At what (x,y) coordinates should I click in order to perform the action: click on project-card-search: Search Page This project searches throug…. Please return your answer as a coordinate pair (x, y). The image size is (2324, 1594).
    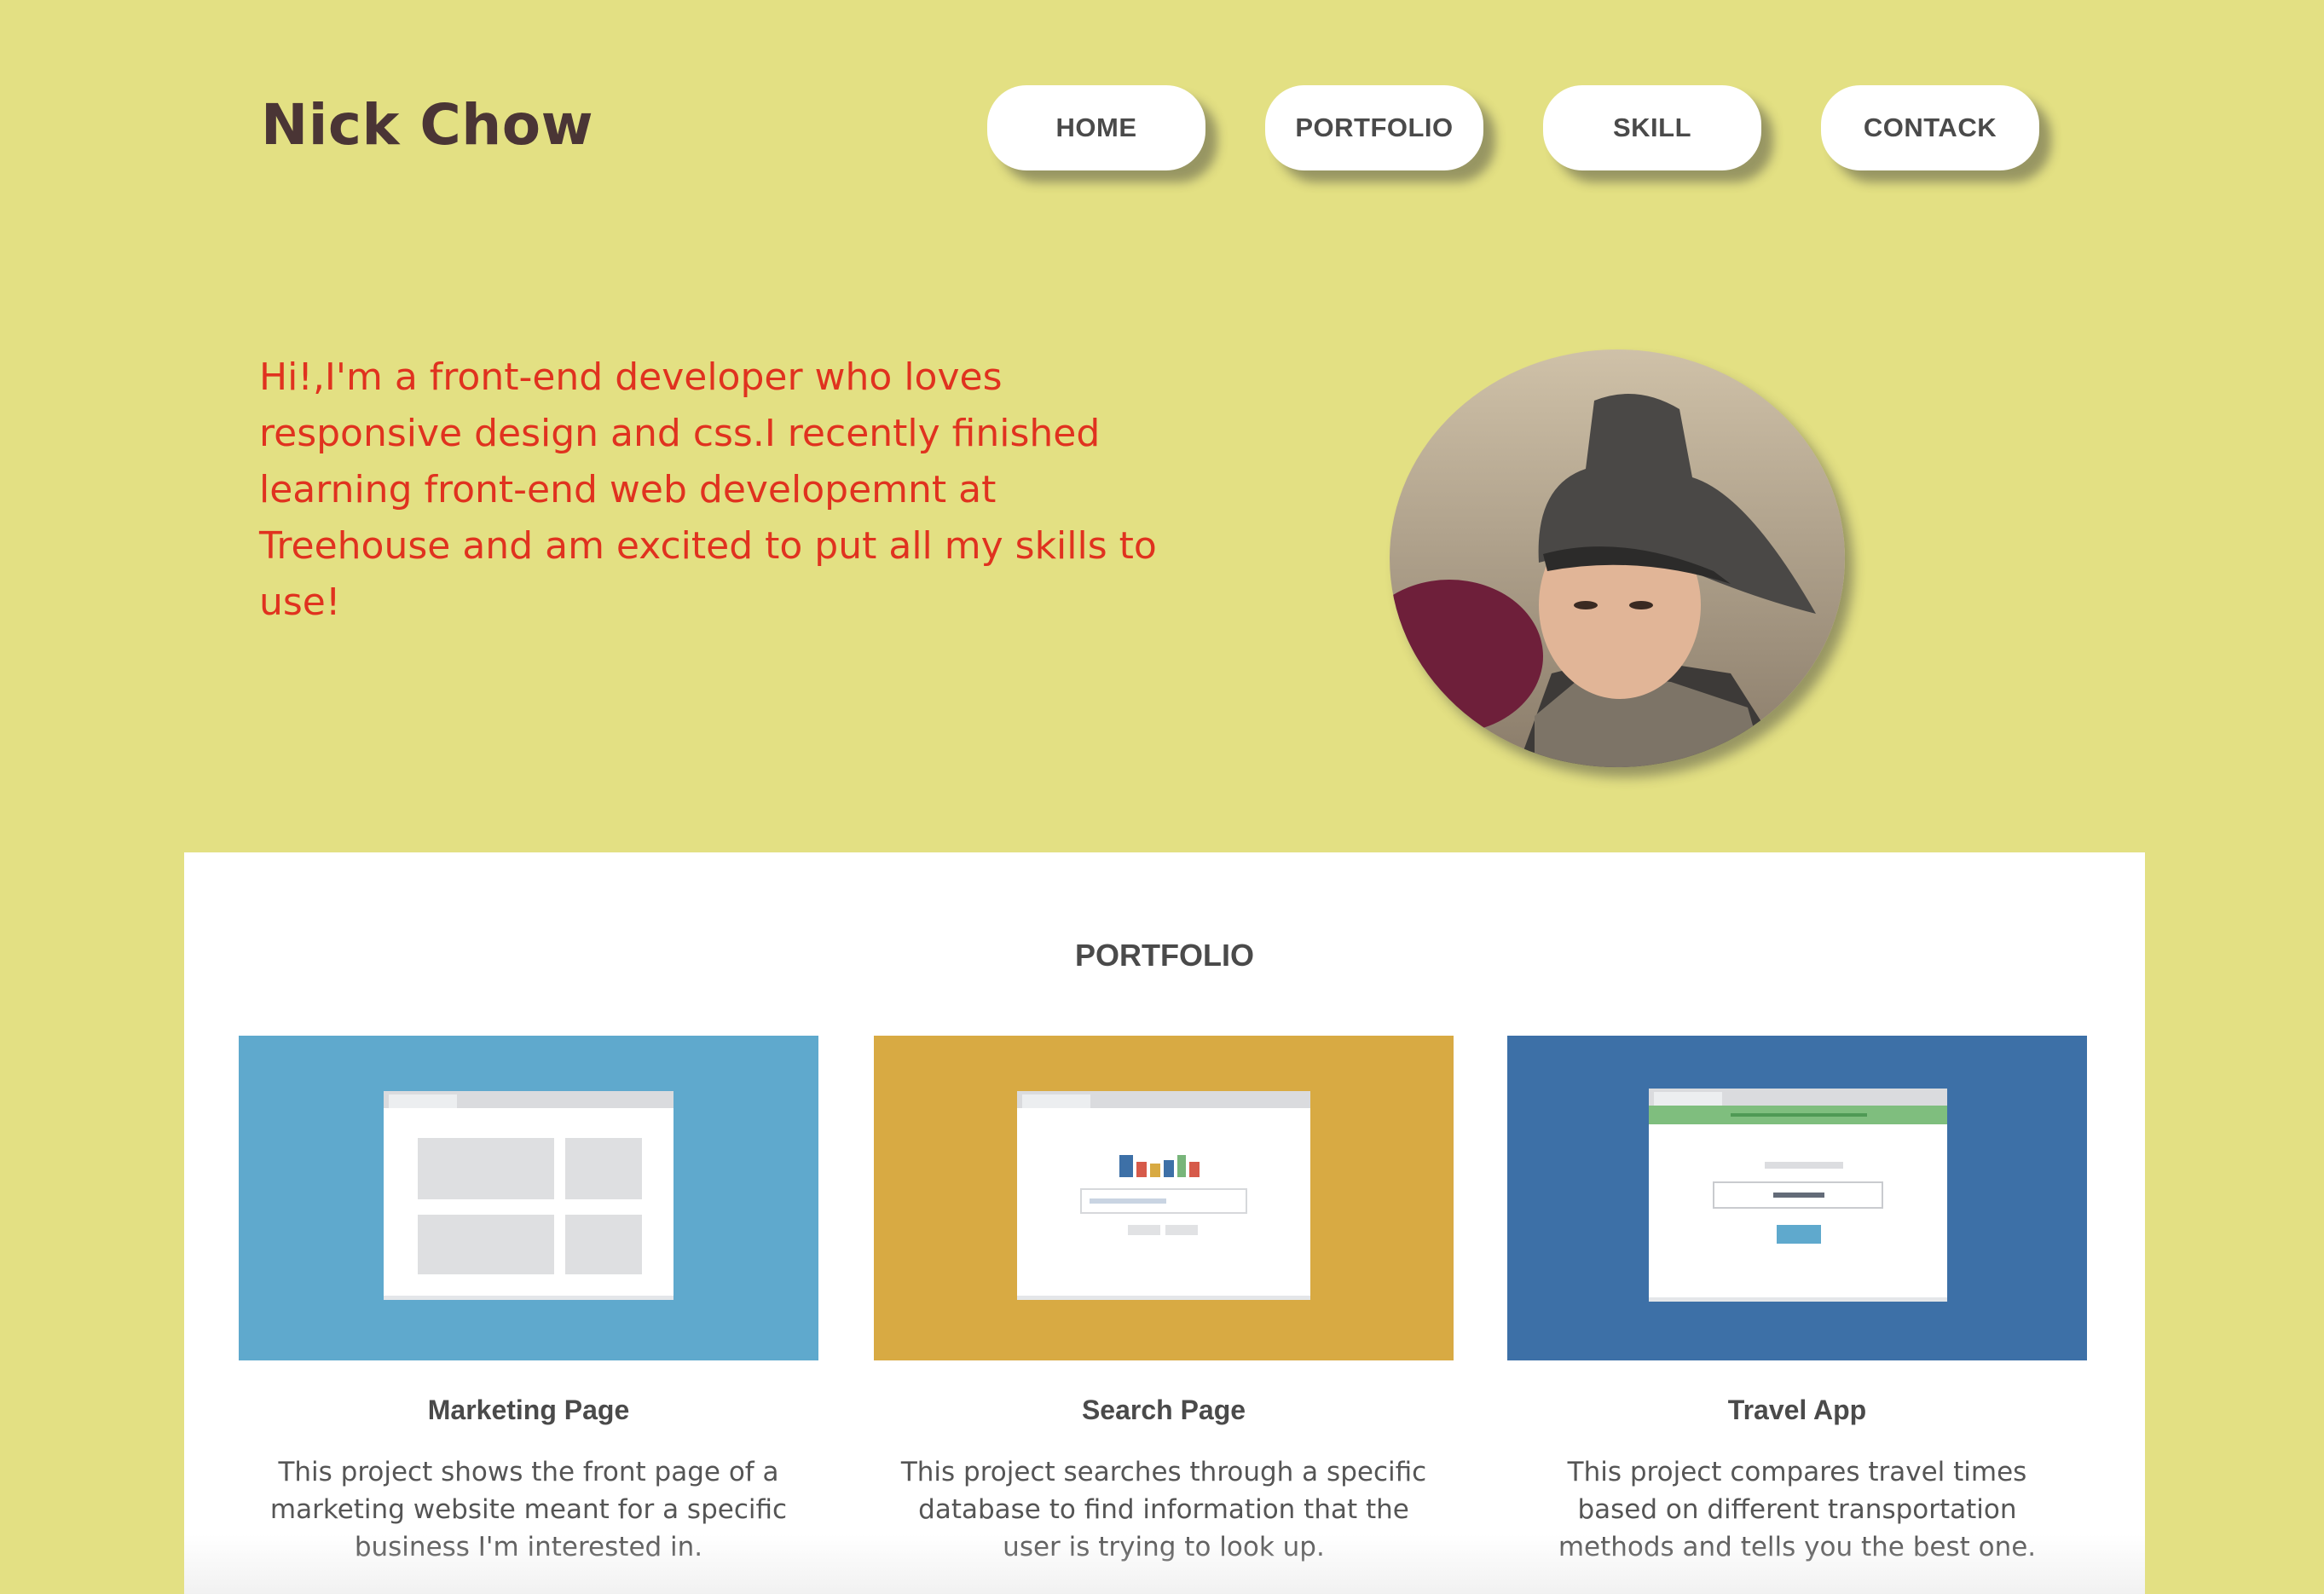
    Looking at the image, I should click on (1164, 1301).